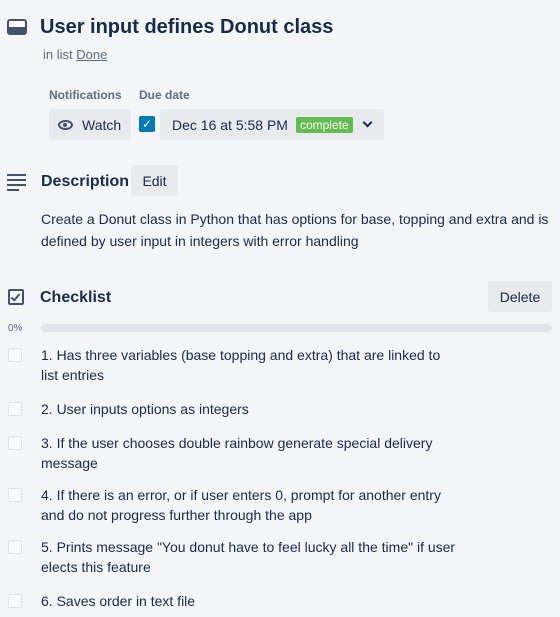  I want to click on notifications-label: Notifications, so click(85, 95).